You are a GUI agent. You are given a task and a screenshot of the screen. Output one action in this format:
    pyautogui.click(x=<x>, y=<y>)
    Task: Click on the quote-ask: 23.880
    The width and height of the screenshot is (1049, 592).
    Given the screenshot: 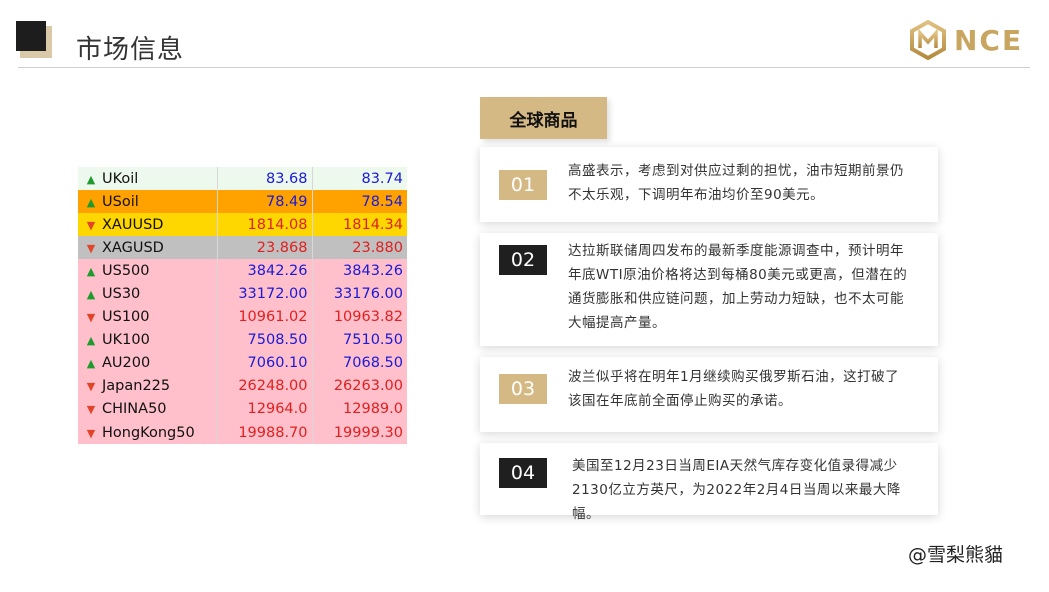 What is the action you would take?
    pyautogui.click(x=359, y=248)
    